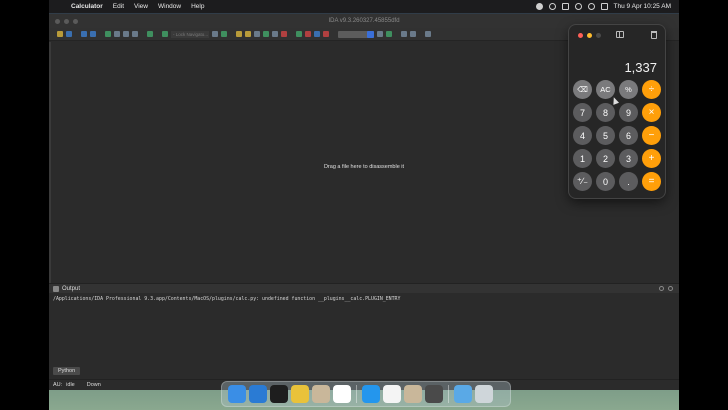 This screenshot has height=410, width=728. What do you see at coordinates (169, 6) in the screenshot?
I see `menu-window: Window` at bounding box center [169, 6].